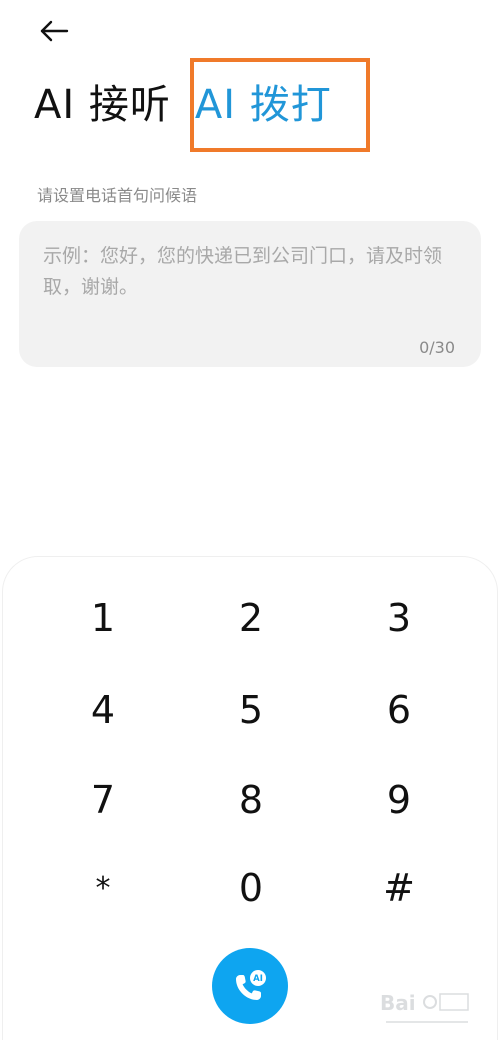 The height and width of the screenshot is (1040, 500). Describe the element at coordinates (399, 618) in the screenshot. I see `key-3: 3` at that location.